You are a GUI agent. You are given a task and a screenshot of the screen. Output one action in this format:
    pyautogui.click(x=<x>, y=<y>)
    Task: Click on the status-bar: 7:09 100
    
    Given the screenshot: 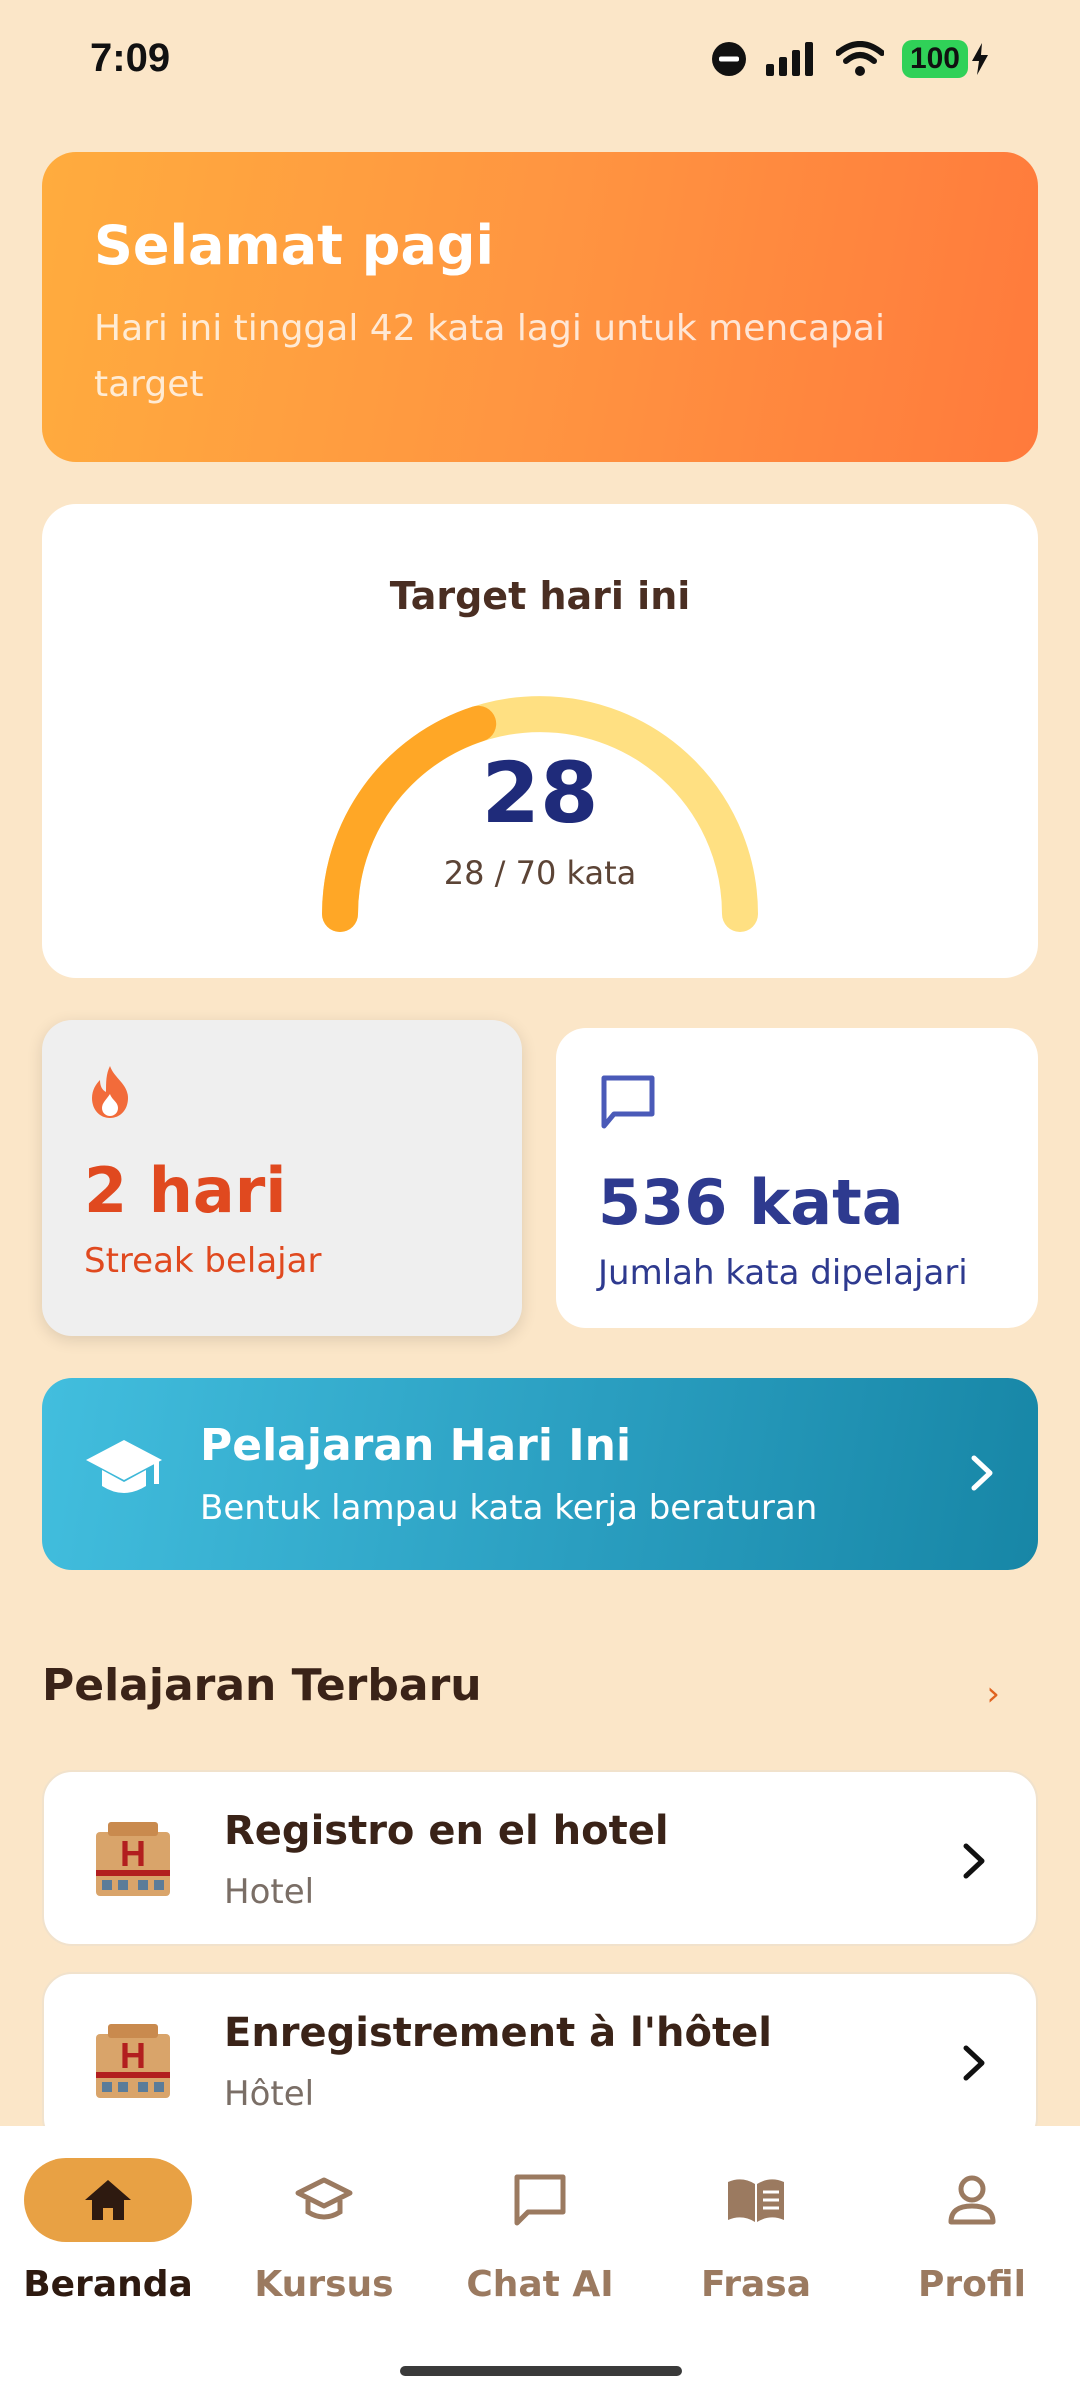 What is the action you would take?
    pyautogui.click(x=540, y=60)
    